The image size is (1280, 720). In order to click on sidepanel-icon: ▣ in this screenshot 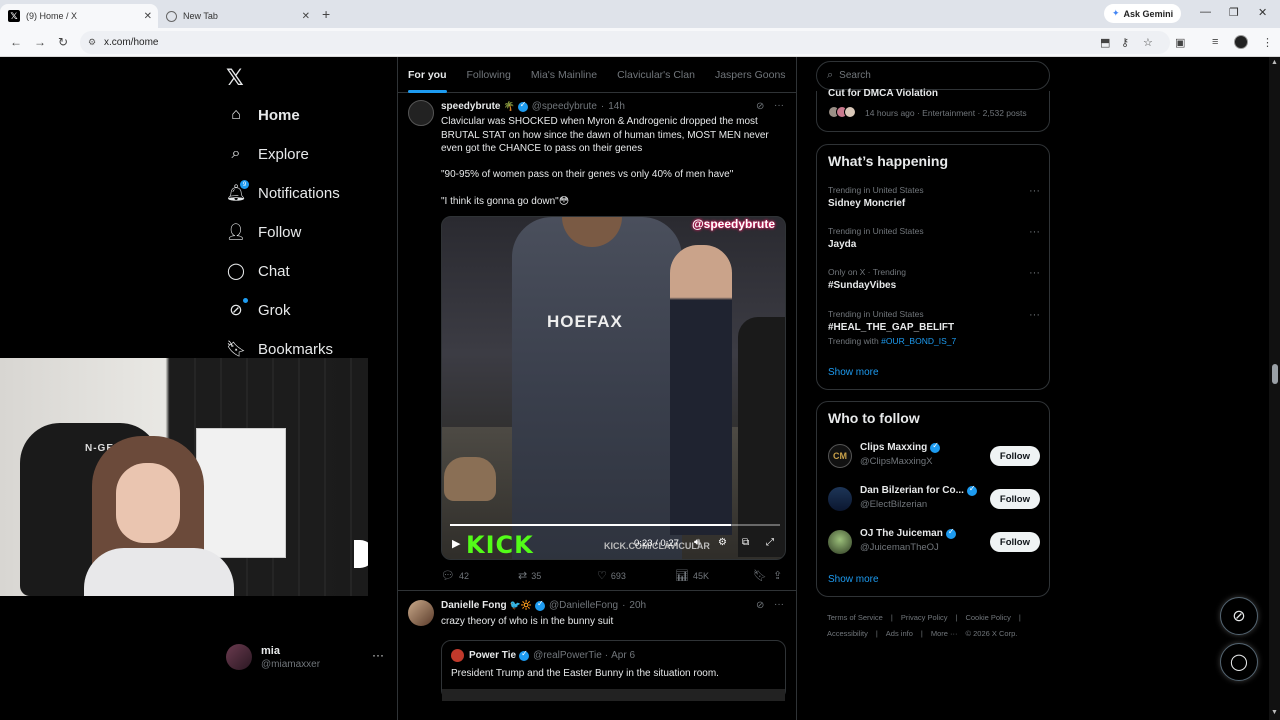, I will do `click(1180, 42)`.